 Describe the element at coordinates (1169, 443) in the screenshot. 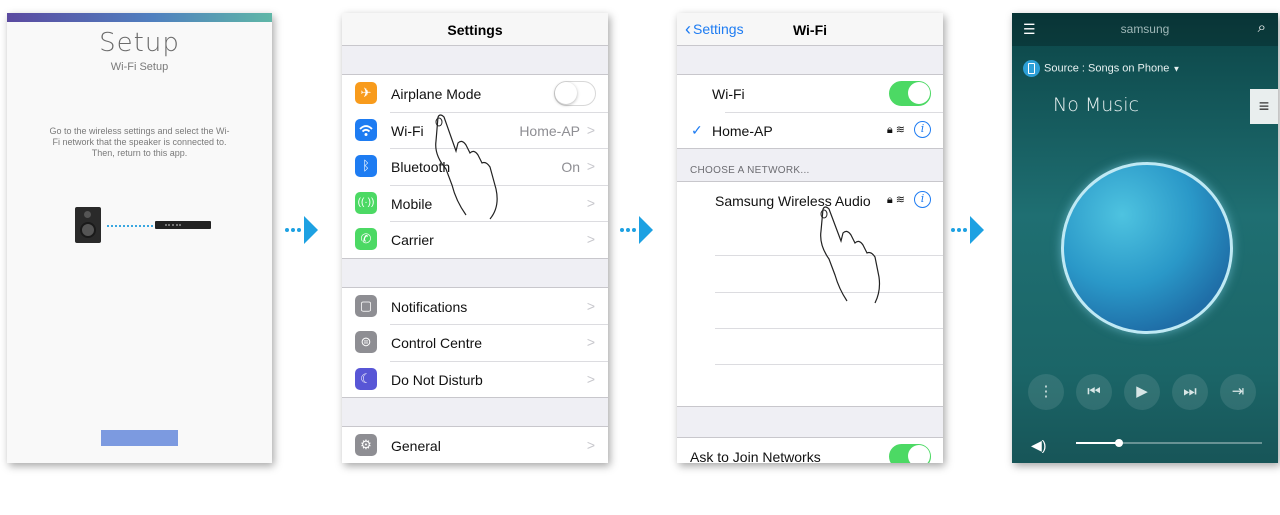

I see `volume-slider` at that location.